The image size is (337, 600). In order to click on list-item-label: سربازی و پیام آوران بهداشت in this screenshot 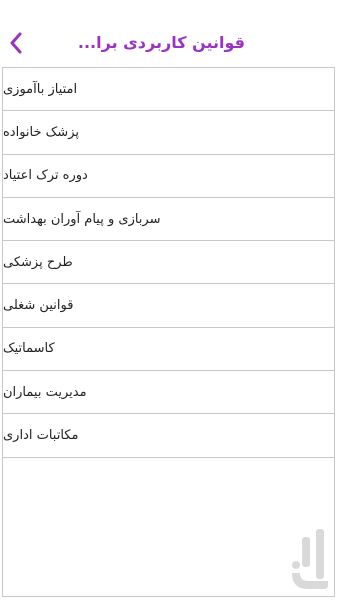, I will do `click(82, 219)`.